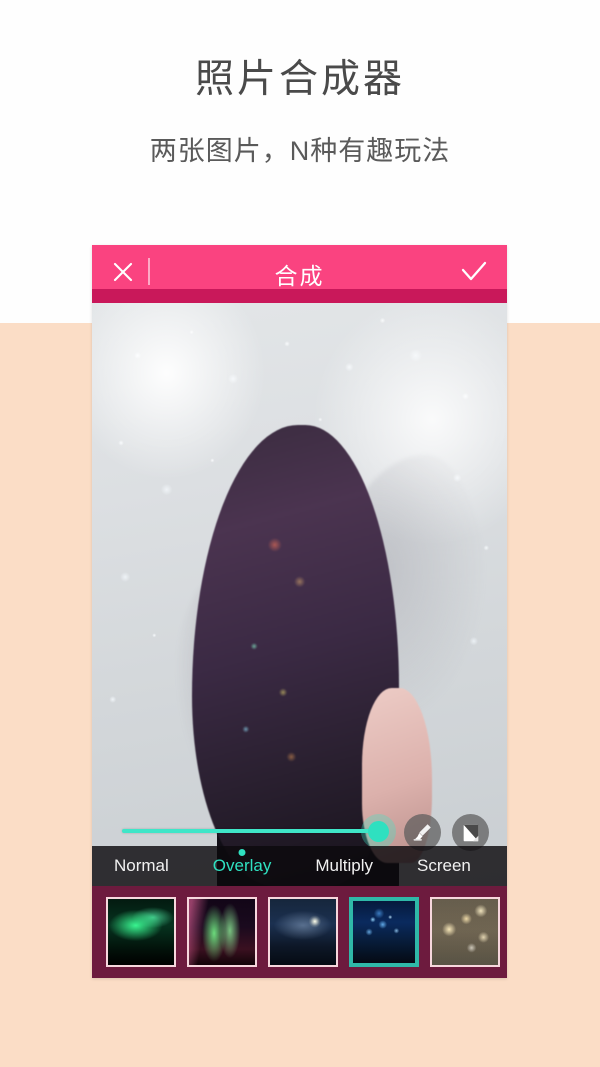 Image resolution: width=600 pixels, height=1067 pixels. What do you see at coordinates (149, 271) in the screenshot?
I see `toolbar-divider` at bounding box center [149, 271].